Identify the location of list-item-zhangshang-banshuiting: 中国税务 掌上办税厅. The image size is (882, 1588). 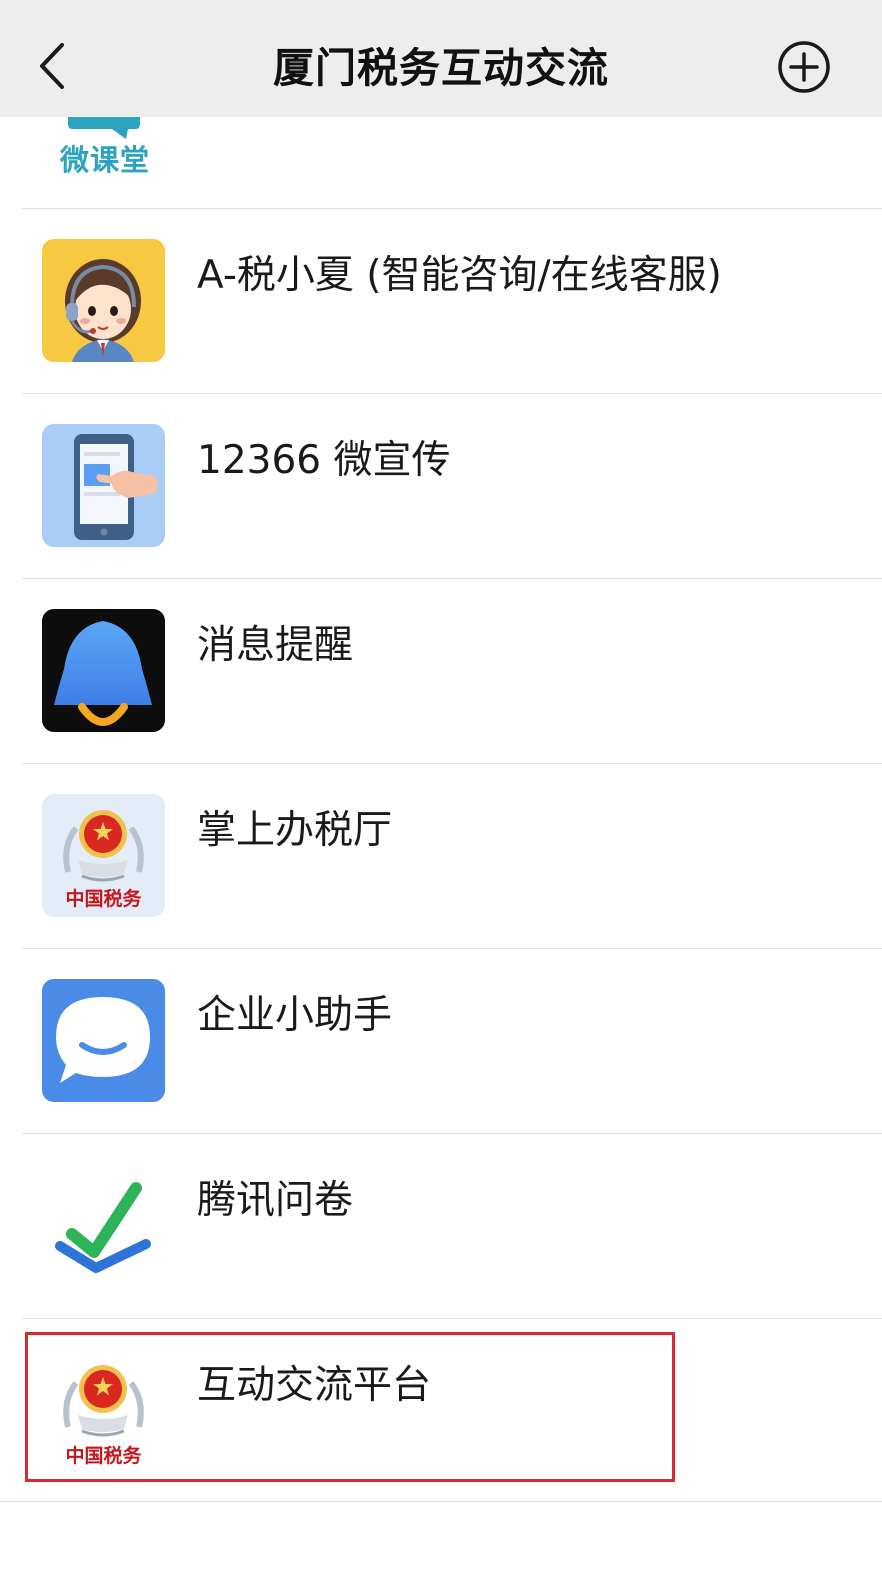
(441, 856).